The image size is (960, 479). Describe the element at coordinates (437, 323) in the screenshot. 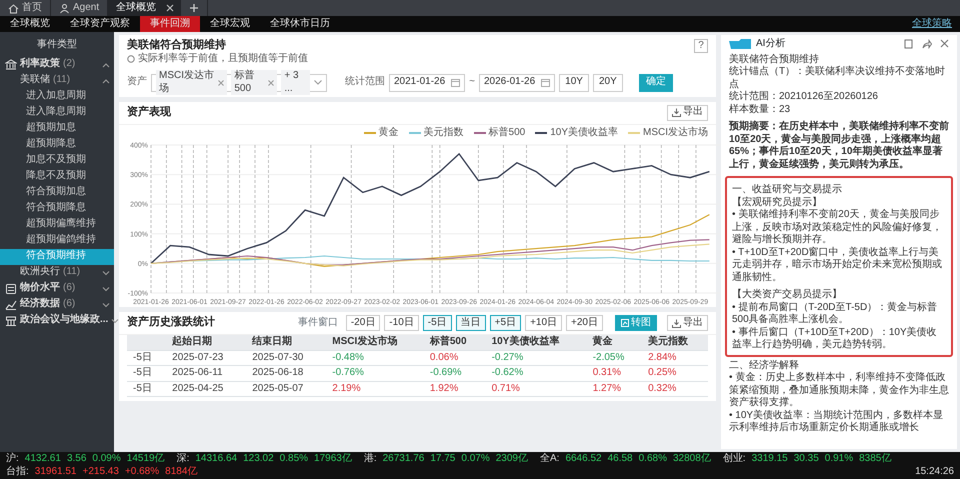

I see `window-button: -5日` at that location.